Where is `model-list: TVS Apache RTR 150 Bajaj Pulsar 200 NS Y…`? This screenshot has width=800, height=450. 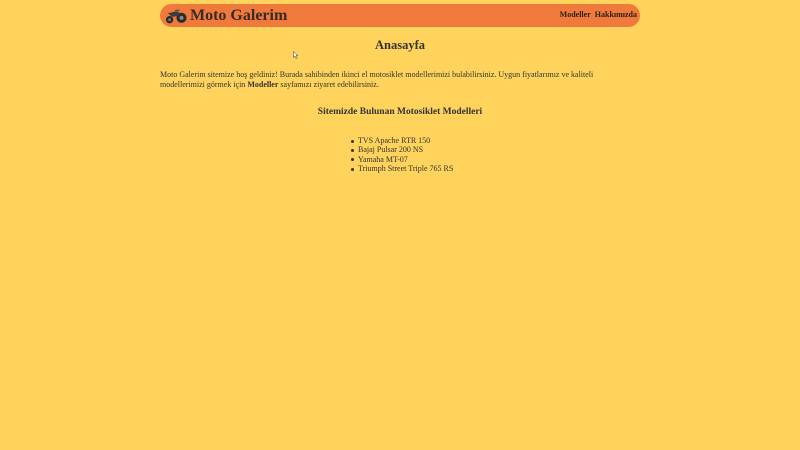 model-list: TVS Apache RTR 150 Bajaj Pulsar 200 NS Y… is located at coordinates (401, 155).